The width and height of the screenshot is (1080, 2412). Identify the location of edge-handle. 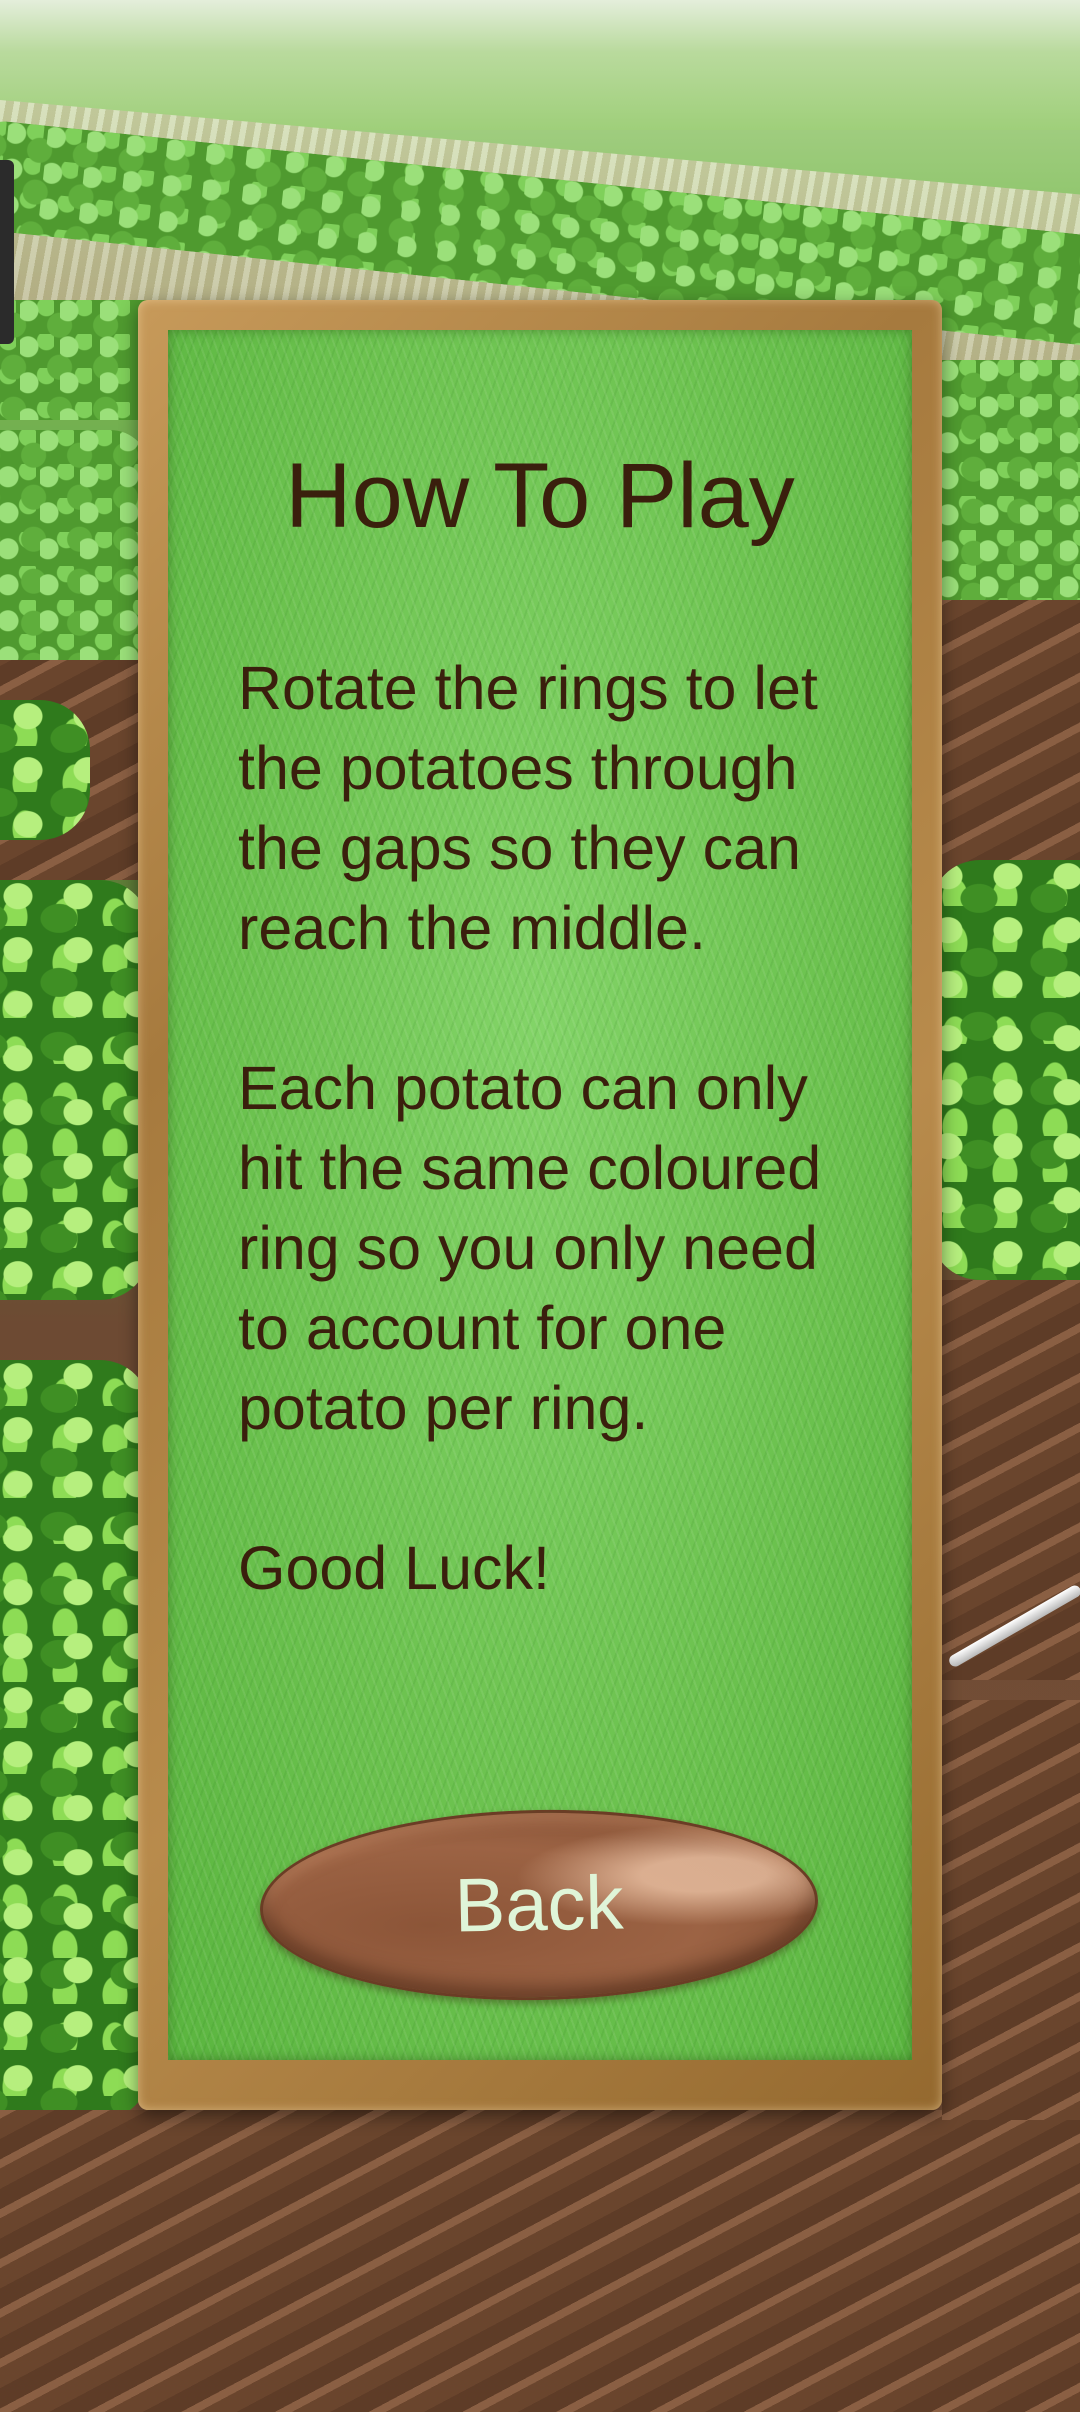
(7, 252).